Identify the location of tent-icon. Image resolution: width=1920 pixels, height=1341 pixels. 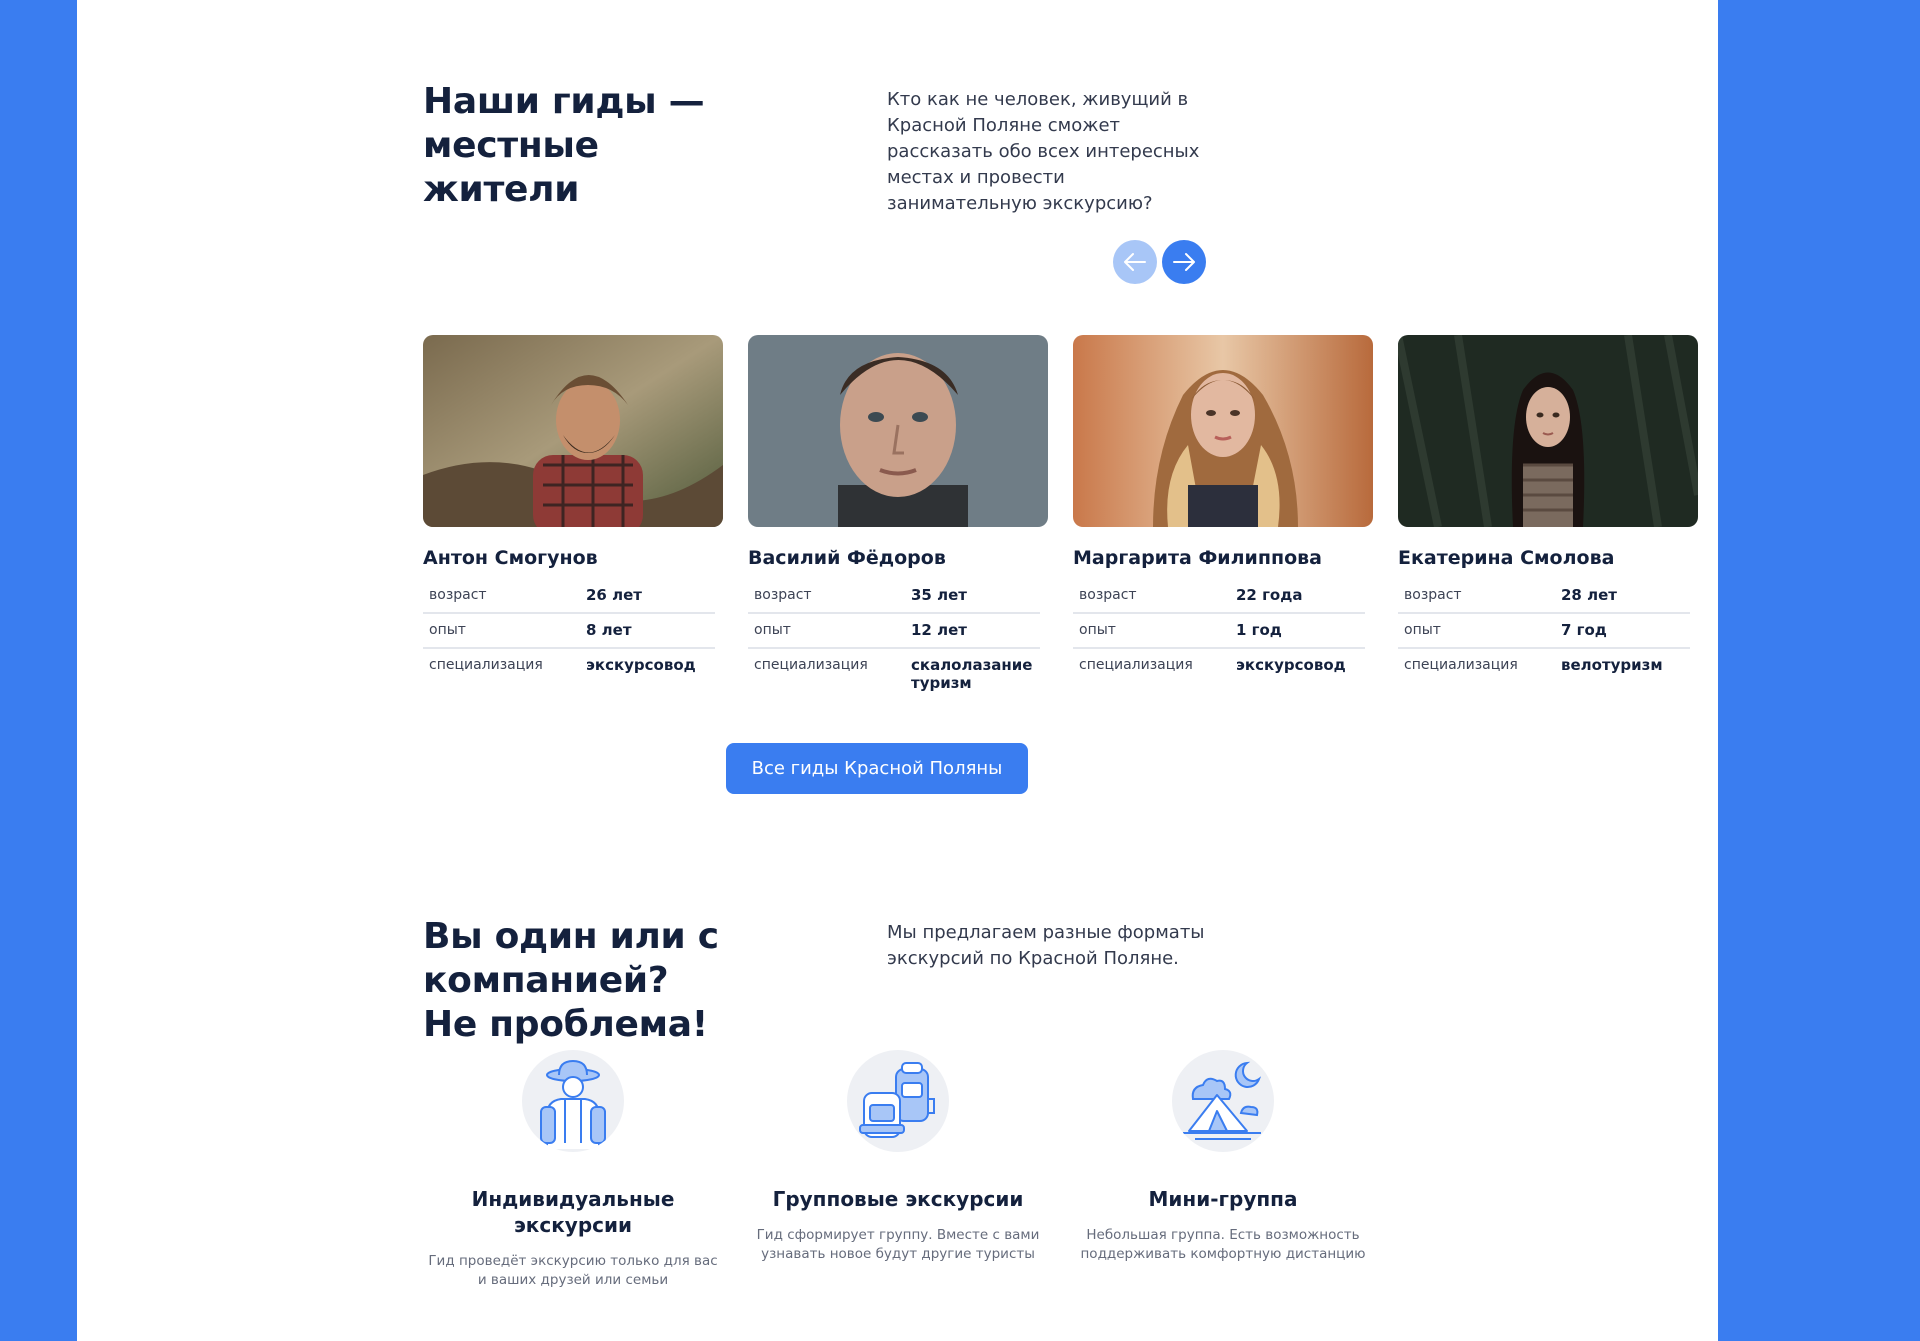
(1223, 1101).